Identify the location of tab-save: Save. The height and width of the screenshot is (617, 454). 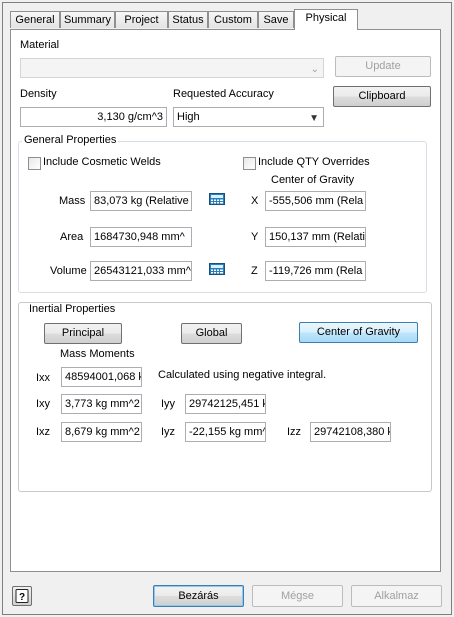
(276, 19).